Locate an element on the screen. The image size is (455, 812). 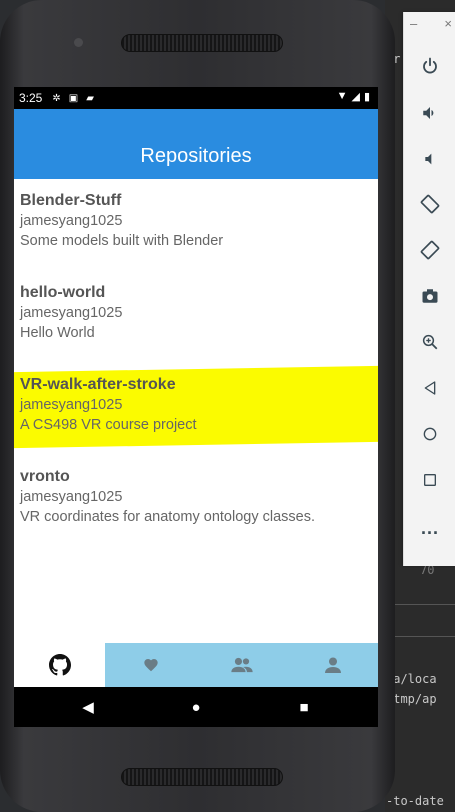
repo-description: A CS498 VR course project is located at coordinates (108, 425).